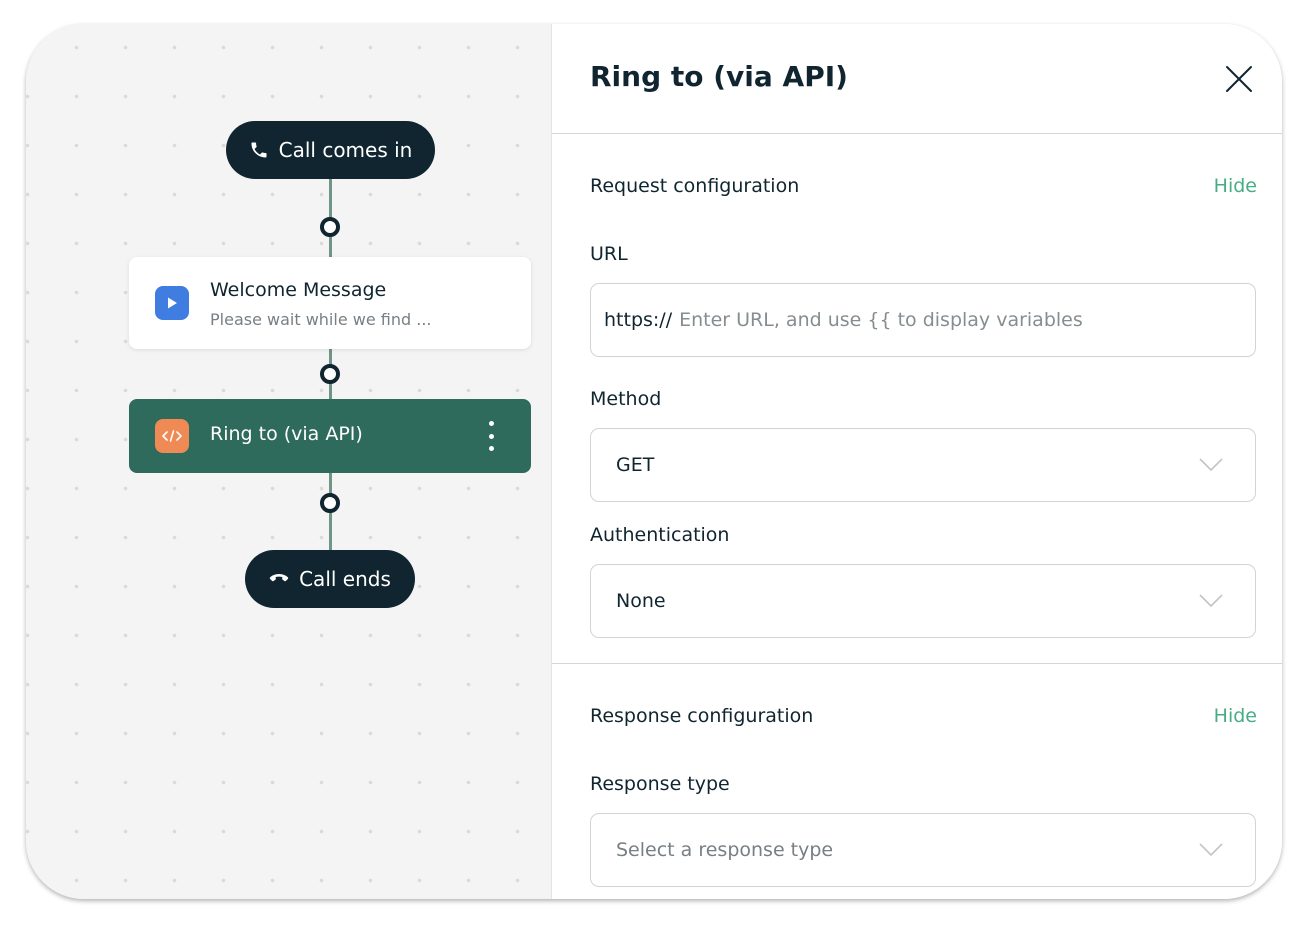 The width and height of the screenshot is (1304, 928). What do you see at coordinates (330, 390) in the screenshot?
I see `flow-connector-line` at bounding box center [330, 390].